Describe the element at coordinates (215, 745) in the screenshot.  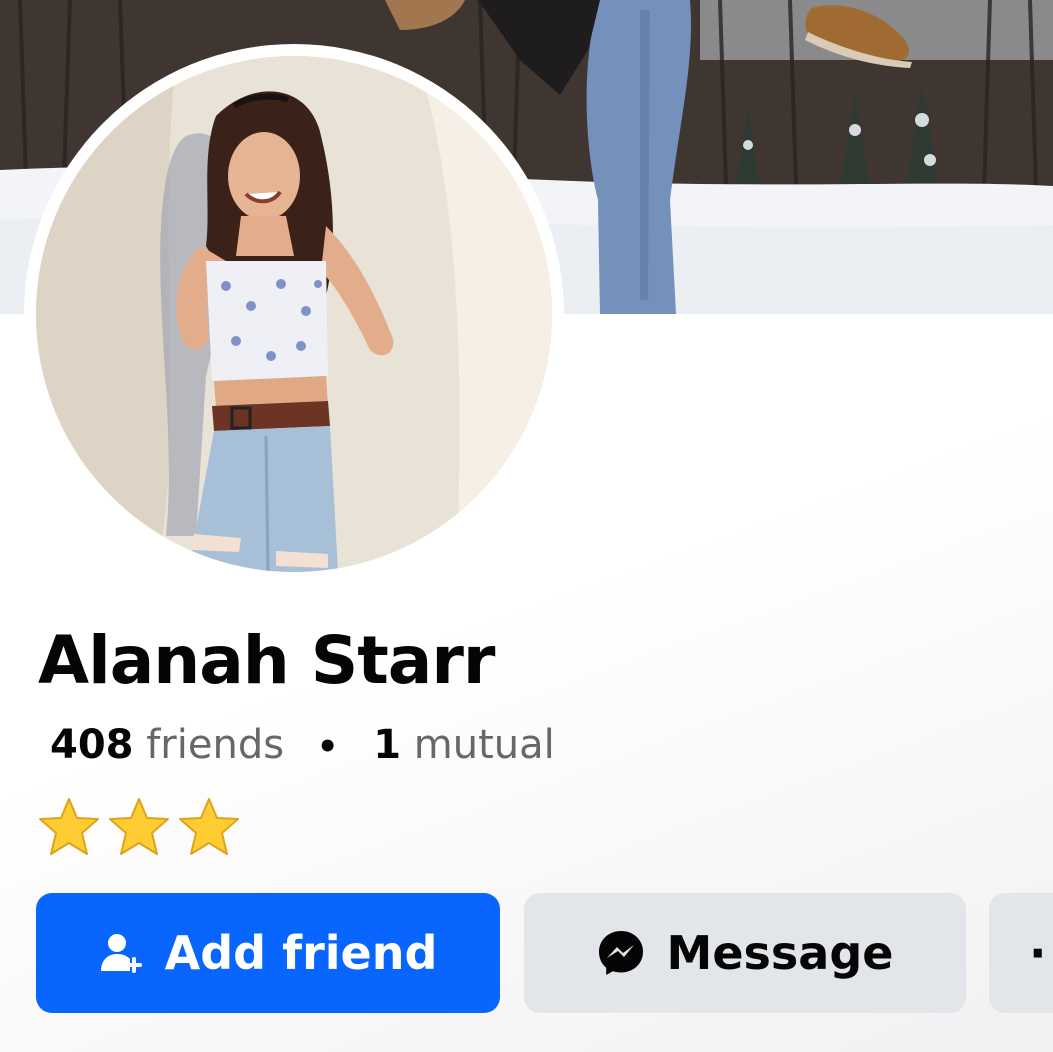
I see `friends-label: friends` at that location.